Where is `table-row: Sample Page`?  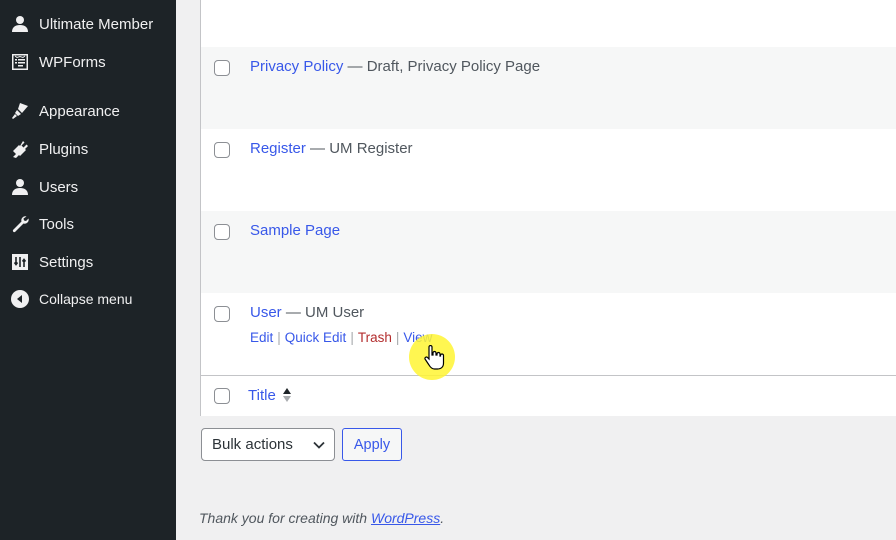 table-row: Sample Page is located at coordinates (548, 252).